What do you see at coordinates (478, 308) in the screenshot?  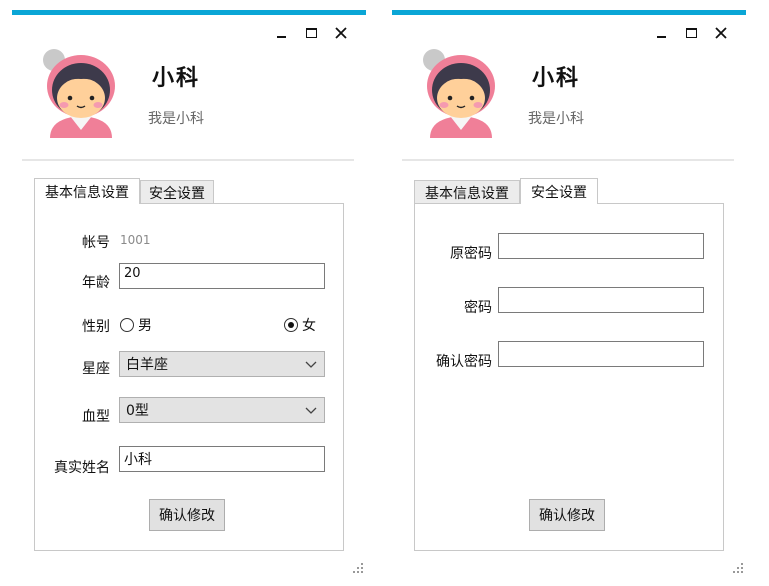 I see `password-label: 密码` at bounding box center [478, 308].